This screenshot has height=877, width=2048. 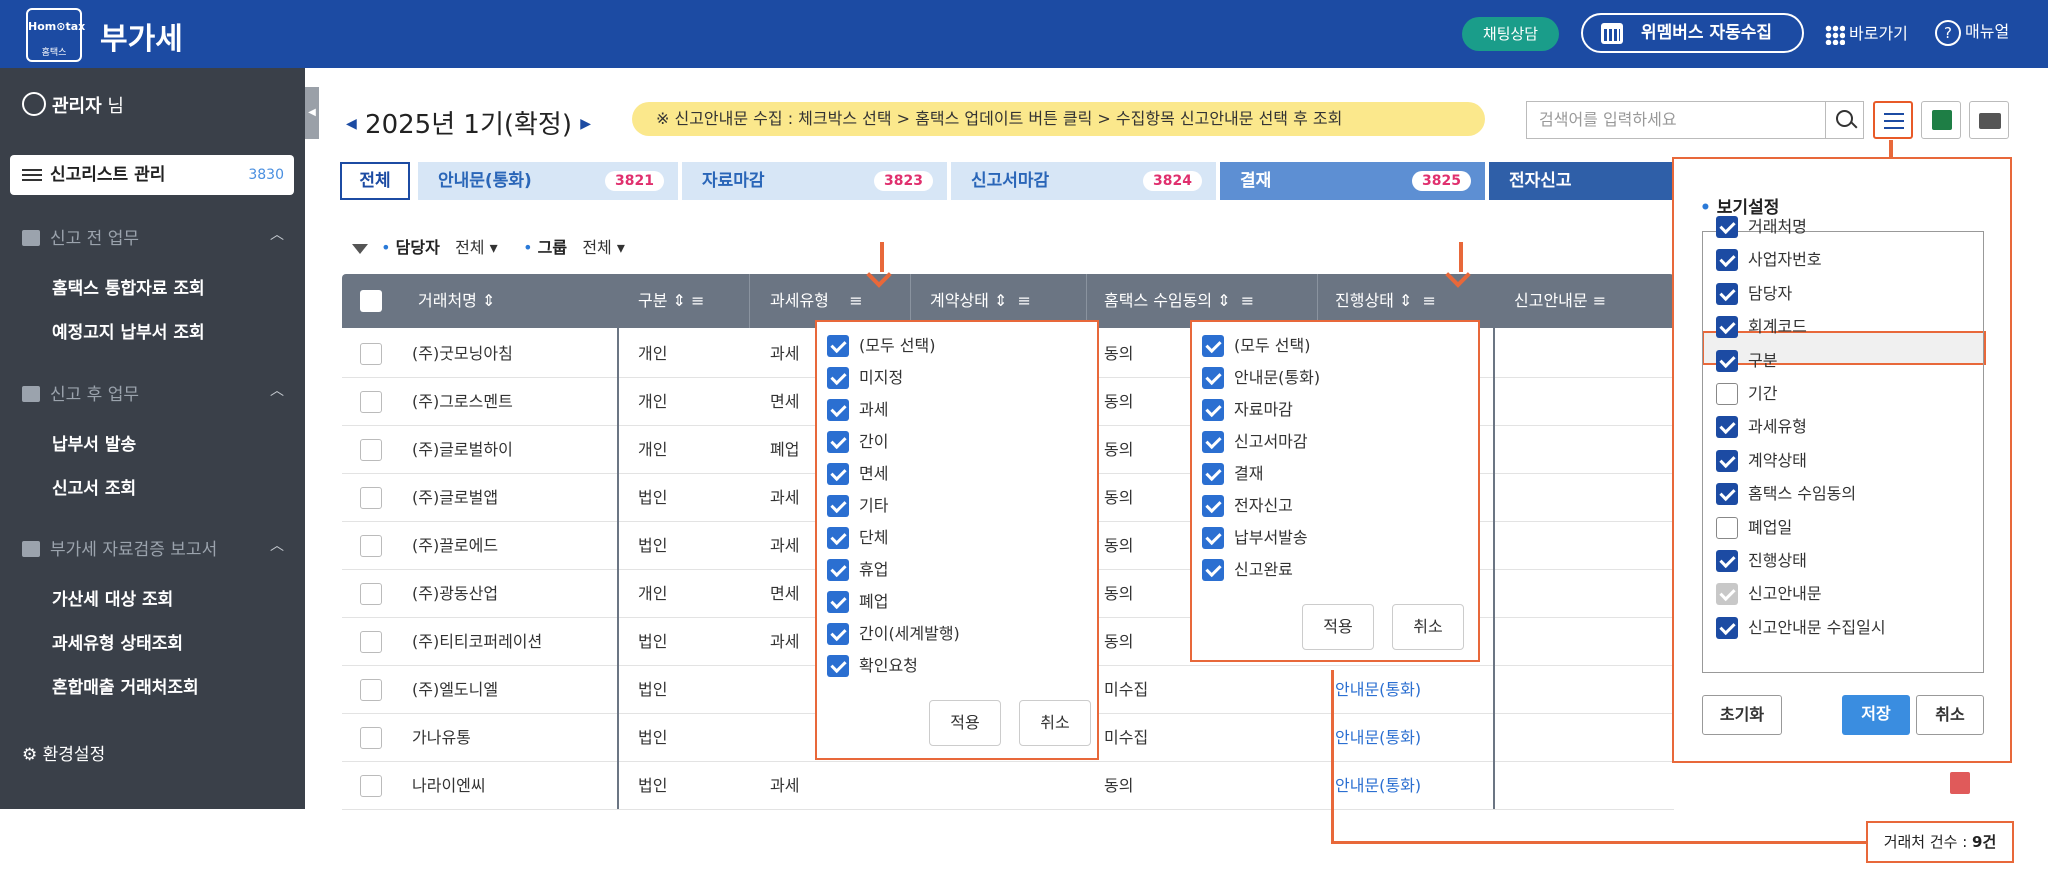 I want to click on header-category: 구분 ⇕ ≡, so click(x=671, y=301).